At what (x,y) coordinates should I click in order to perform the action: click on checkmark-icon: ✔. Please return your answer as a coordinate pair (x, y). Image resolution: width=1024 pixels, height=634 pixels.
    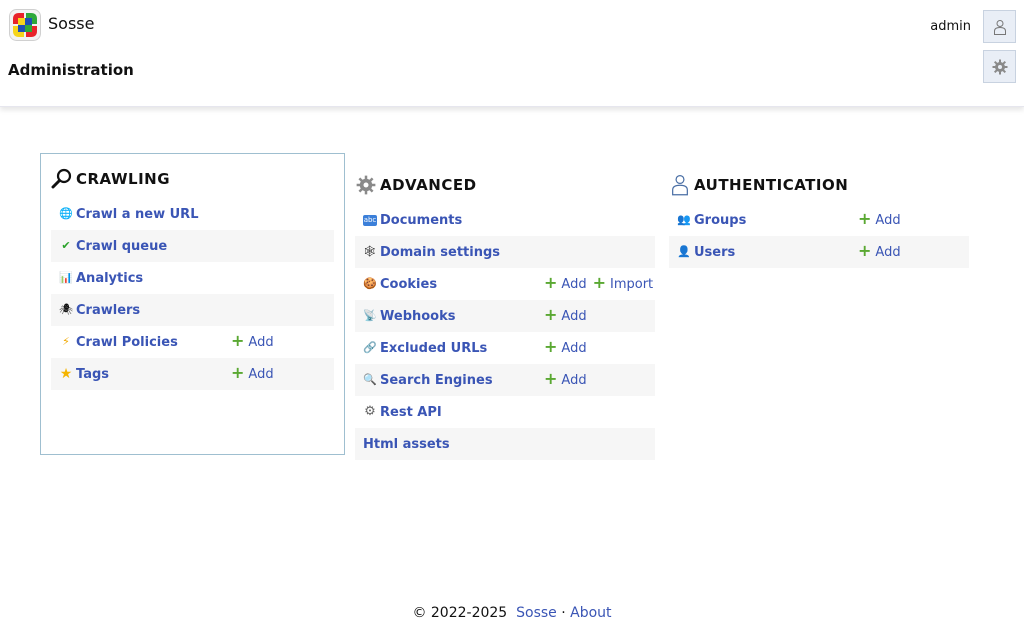
    Looking at the image, I should click on (66, 245).